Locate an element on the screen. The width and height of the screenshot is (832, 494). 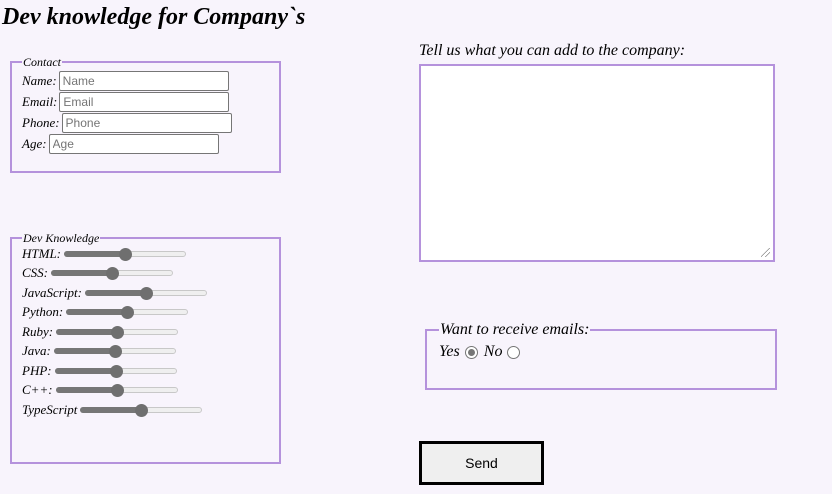
skill-label: C++: is located at coordinates (37, 390).